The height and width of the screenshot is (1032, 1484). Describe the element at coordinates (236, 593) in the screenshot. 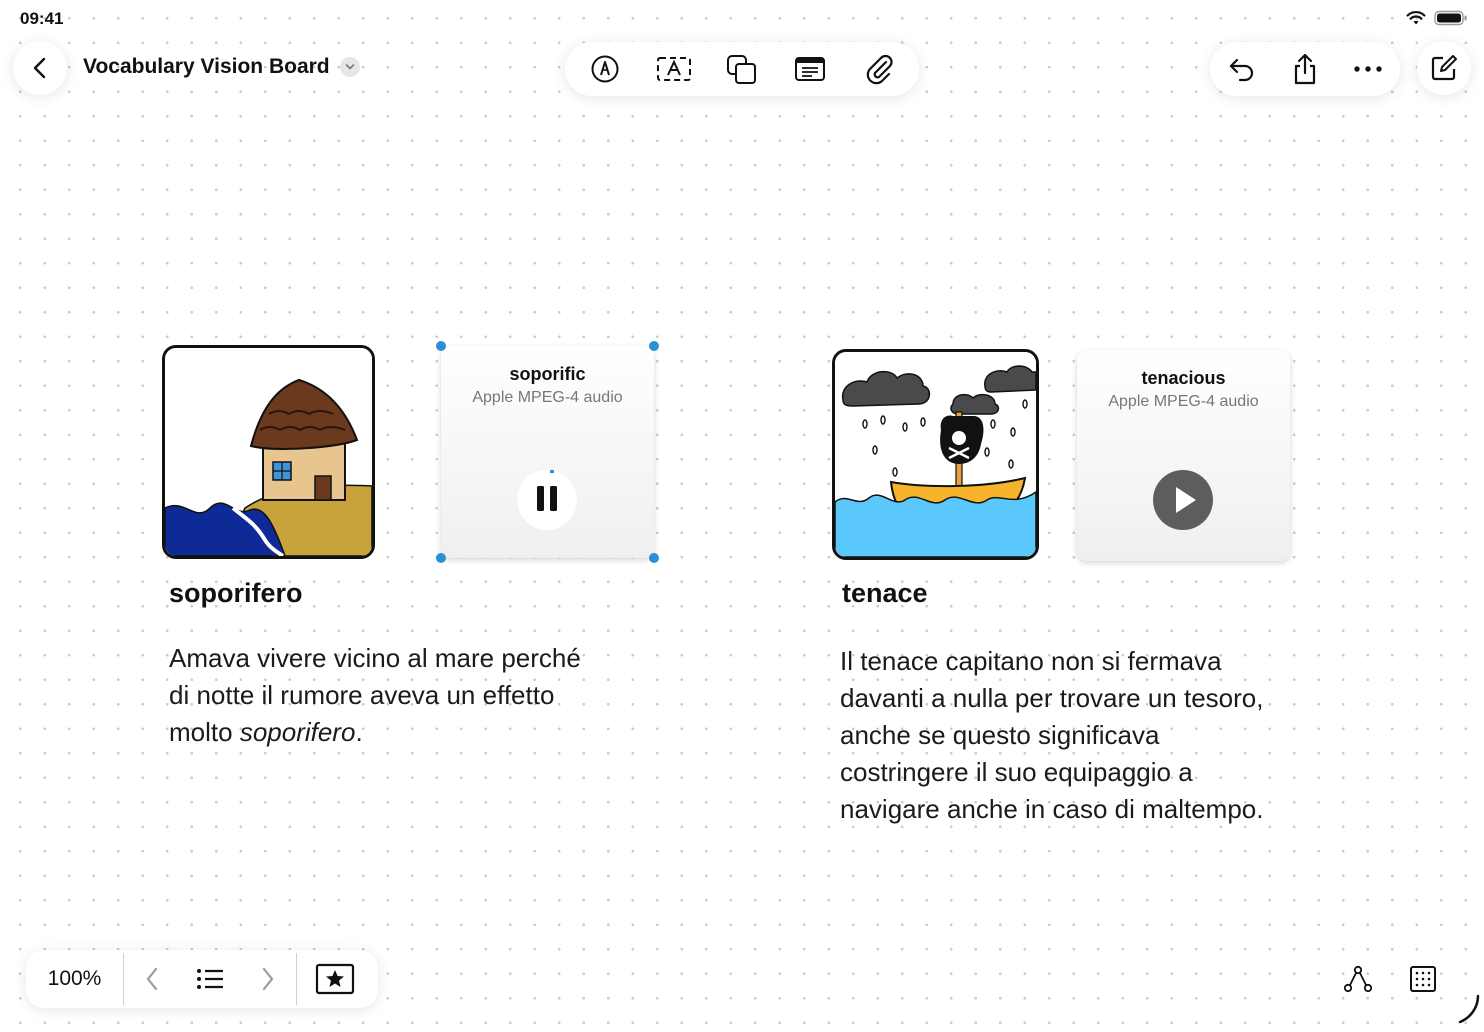

I see `vocab-word-left: soporifero` at that location.